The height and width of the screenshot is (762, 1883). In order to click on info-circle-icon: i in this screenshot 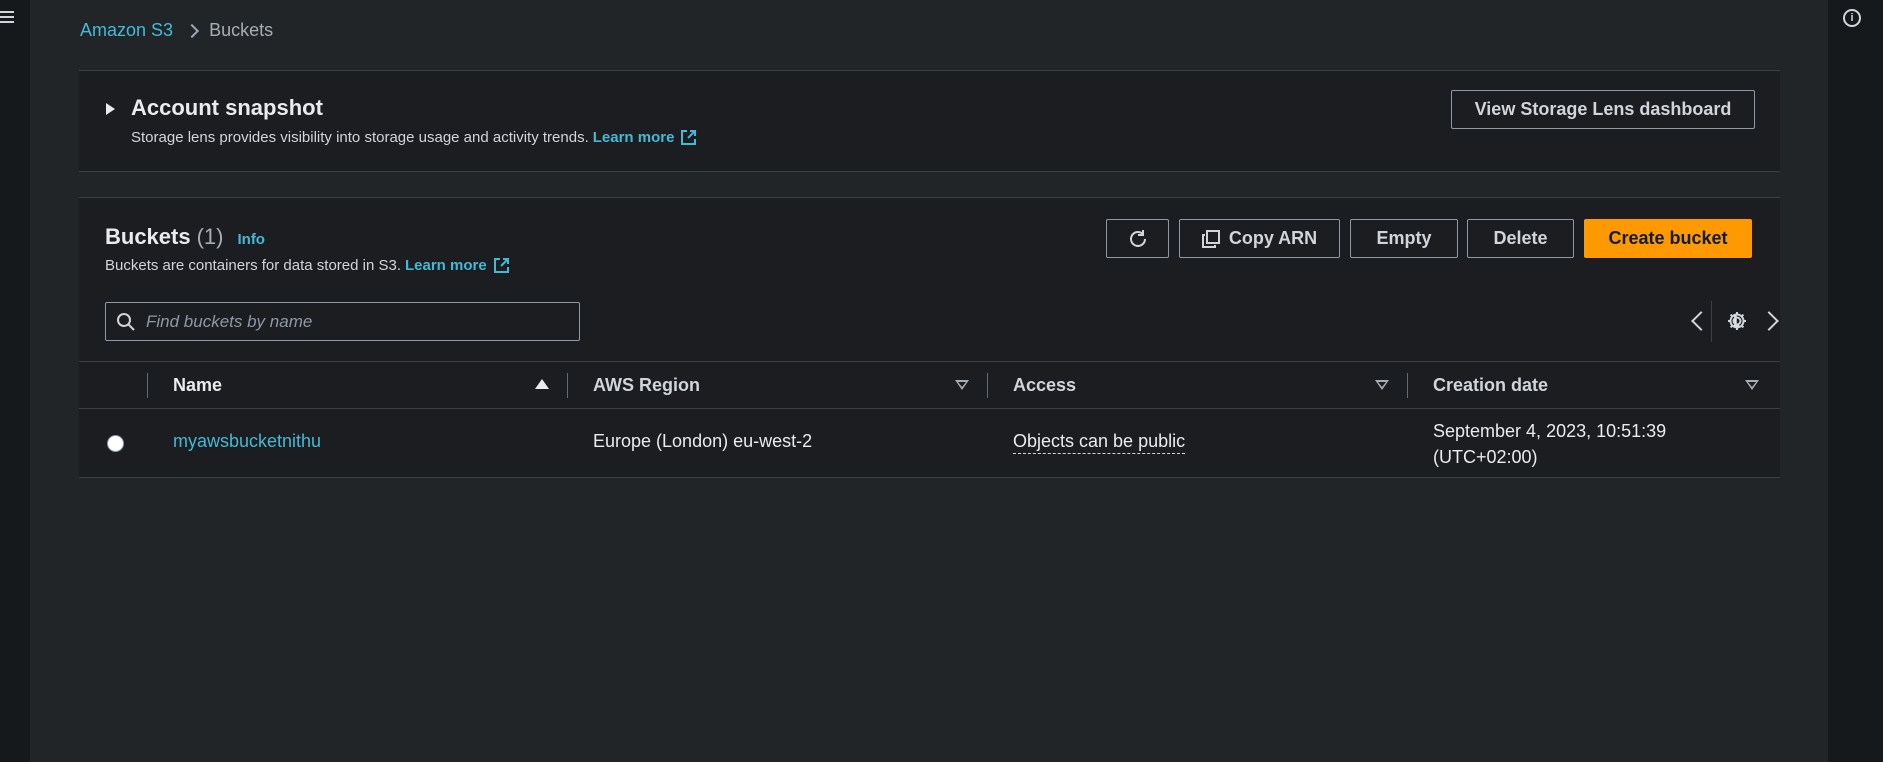, I will do `click(1852, 18)`.